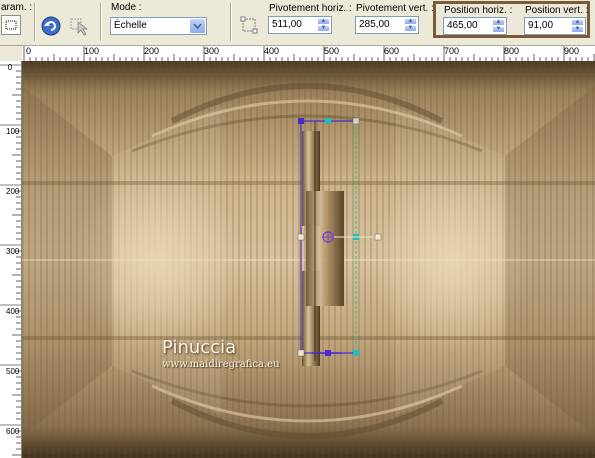 The width and height of the screenshot is (595, 458). What do you see at coordinates (541, 25) in the screenshot?
I see `pos-v-value: 91,00` at bounding box center [541, 25].